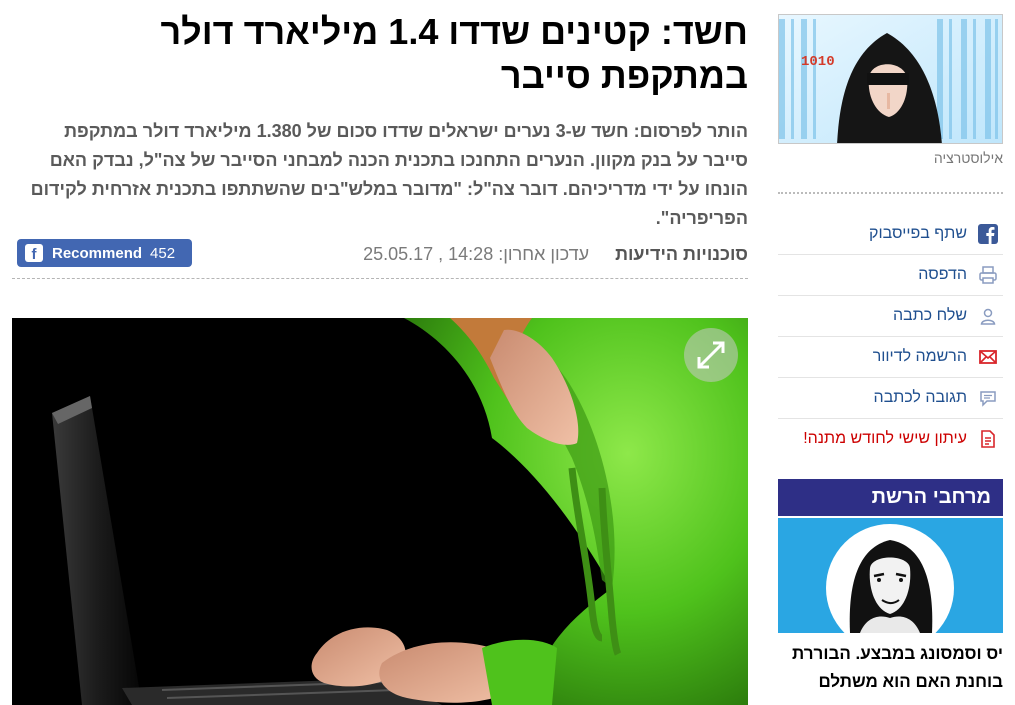 This screenshot has height=705, width=1015. I want to click on newsletter-signup-label: הרשמה לדיוור, so click(919, 356).